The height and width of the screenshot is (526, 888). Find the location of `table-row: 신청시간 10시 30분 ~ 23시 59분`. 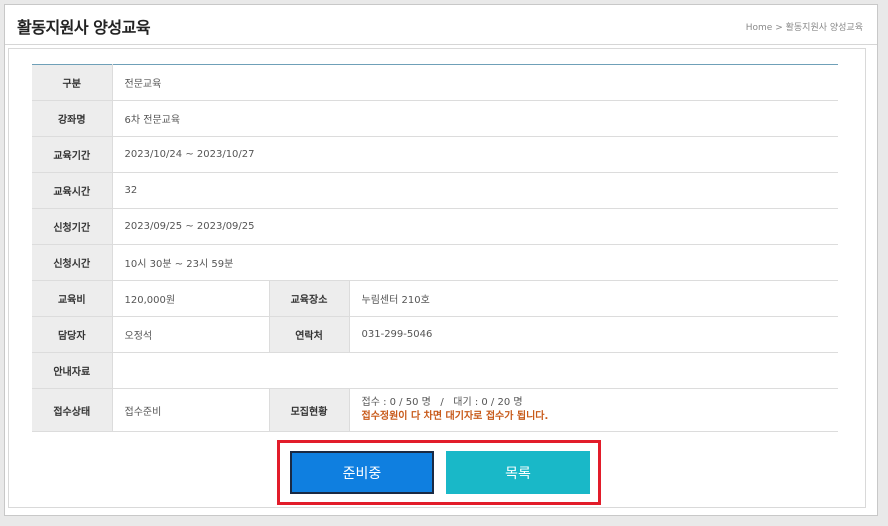

table-row: 신청시간 10시 30분 ~ 23시 59분 is located at coordinates (435, 262).